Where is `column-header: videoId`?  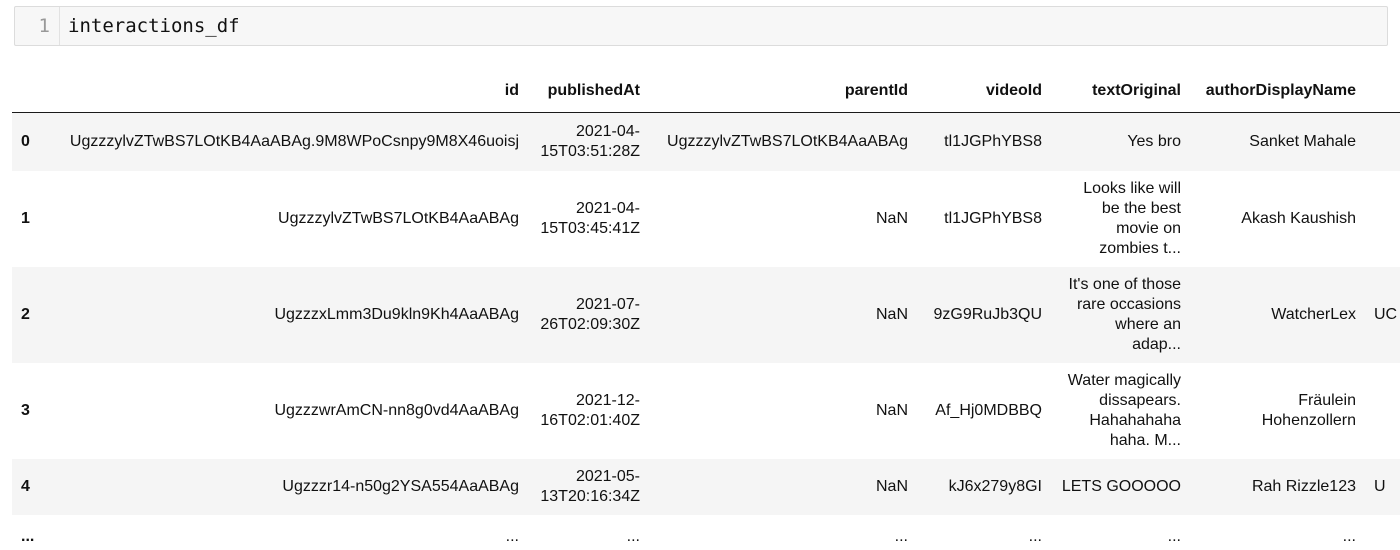 column-header: videoId is located at coordinates (984, 91).